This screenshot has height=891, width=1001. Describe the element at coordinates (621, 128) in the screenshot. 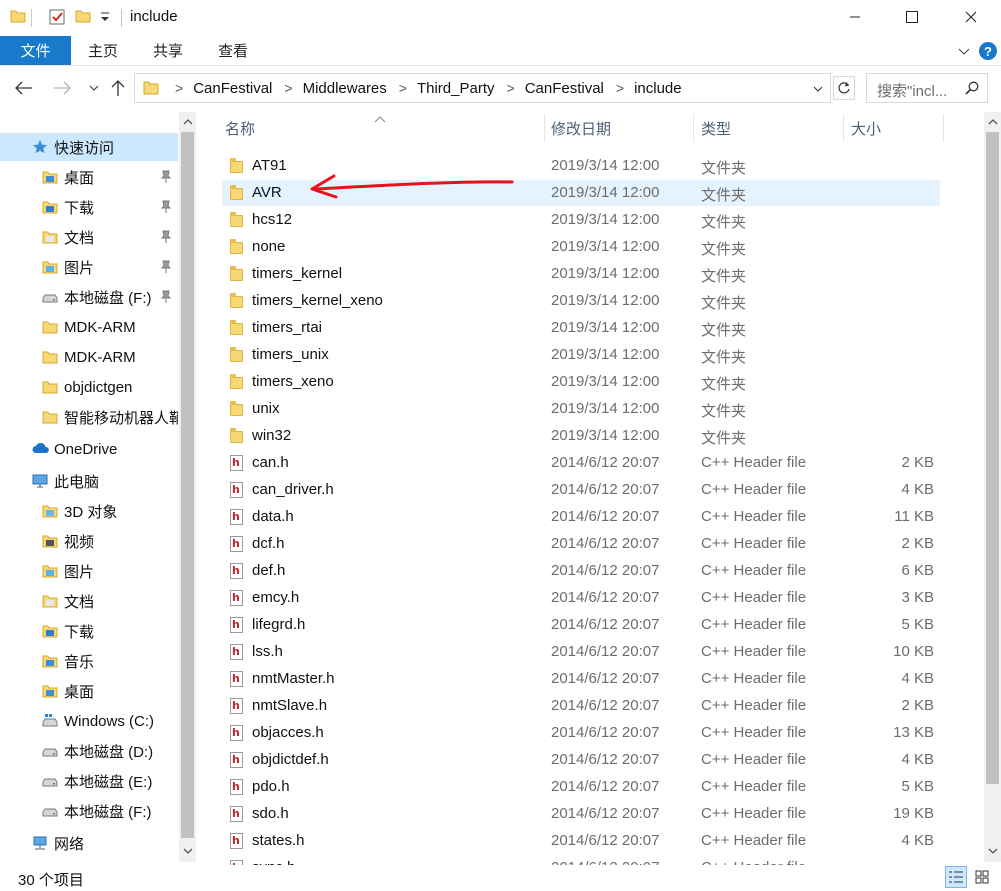

I see `column-header-date: 修改日期` at that location.